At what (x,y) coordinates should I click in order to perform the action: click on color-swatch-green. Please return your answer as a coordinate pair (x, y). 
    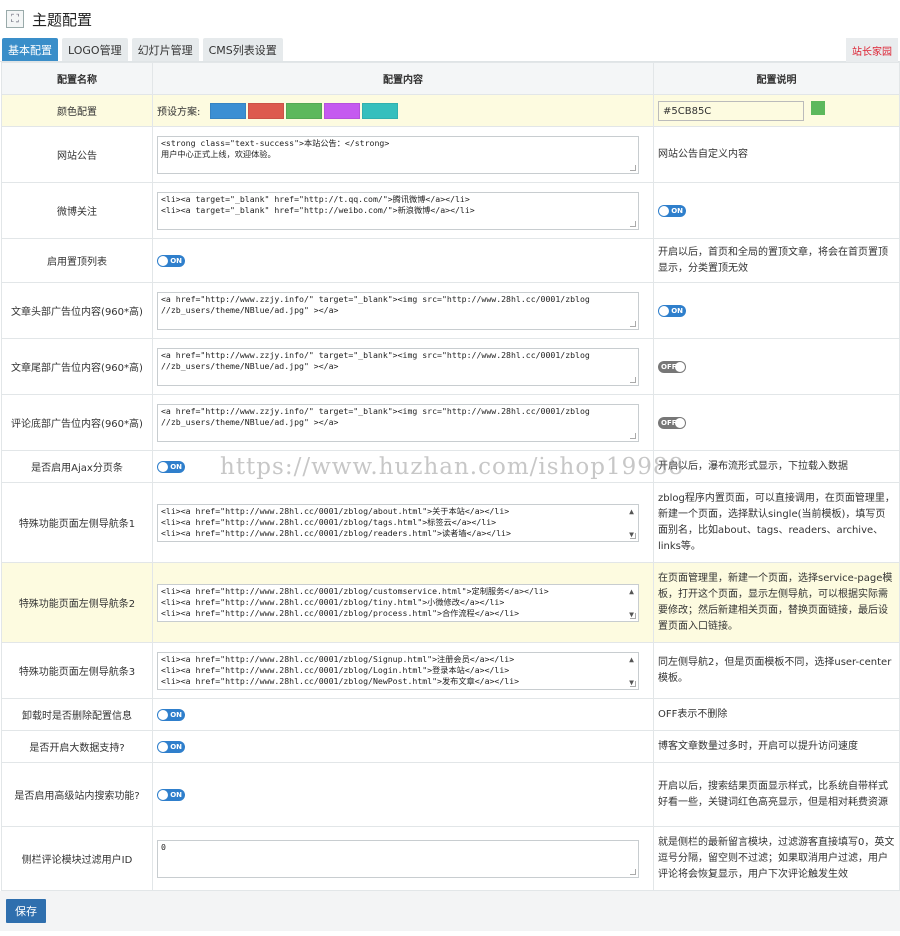
    Looking at the image, I should click on (304, 110).